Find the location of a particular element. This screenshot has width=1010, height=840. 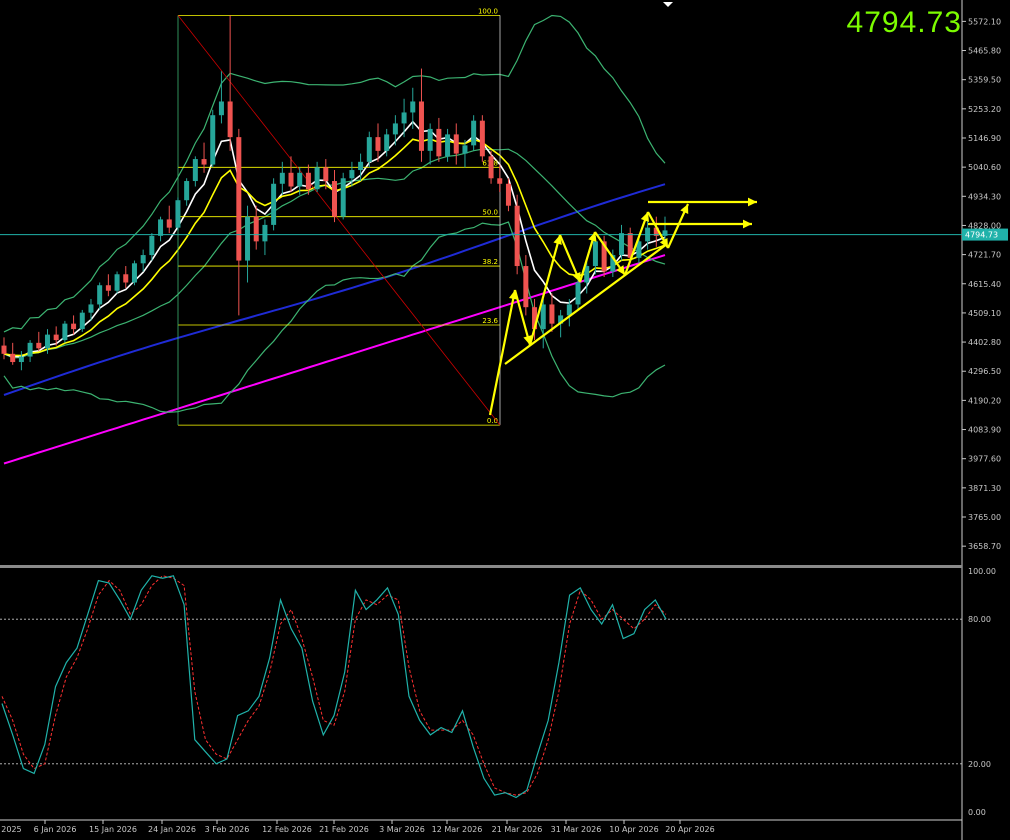

price-tick-label: 4402.80 is located at coordinates (984, 342).